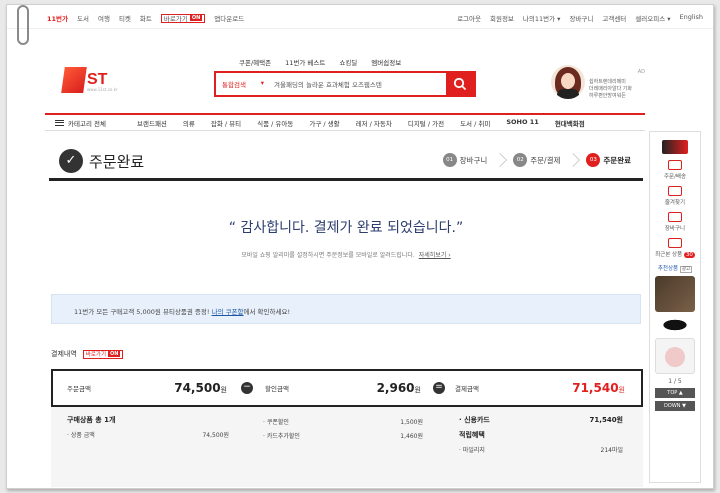 The image size is (720, 493). I want to click on mileage-row: · 마일리지 214마일, so click(541, 450).